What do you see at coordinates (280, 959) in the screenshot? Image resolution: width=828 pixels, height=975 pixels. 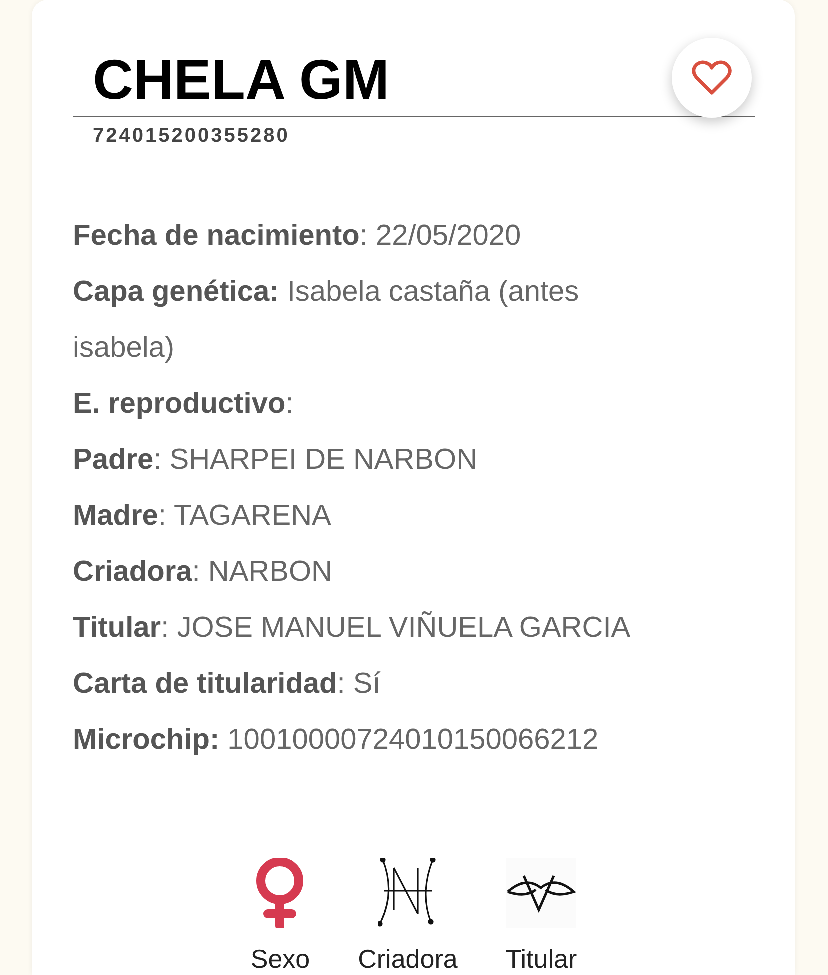 I see `badge-label: Sexo` at bounding box center [280, 959].